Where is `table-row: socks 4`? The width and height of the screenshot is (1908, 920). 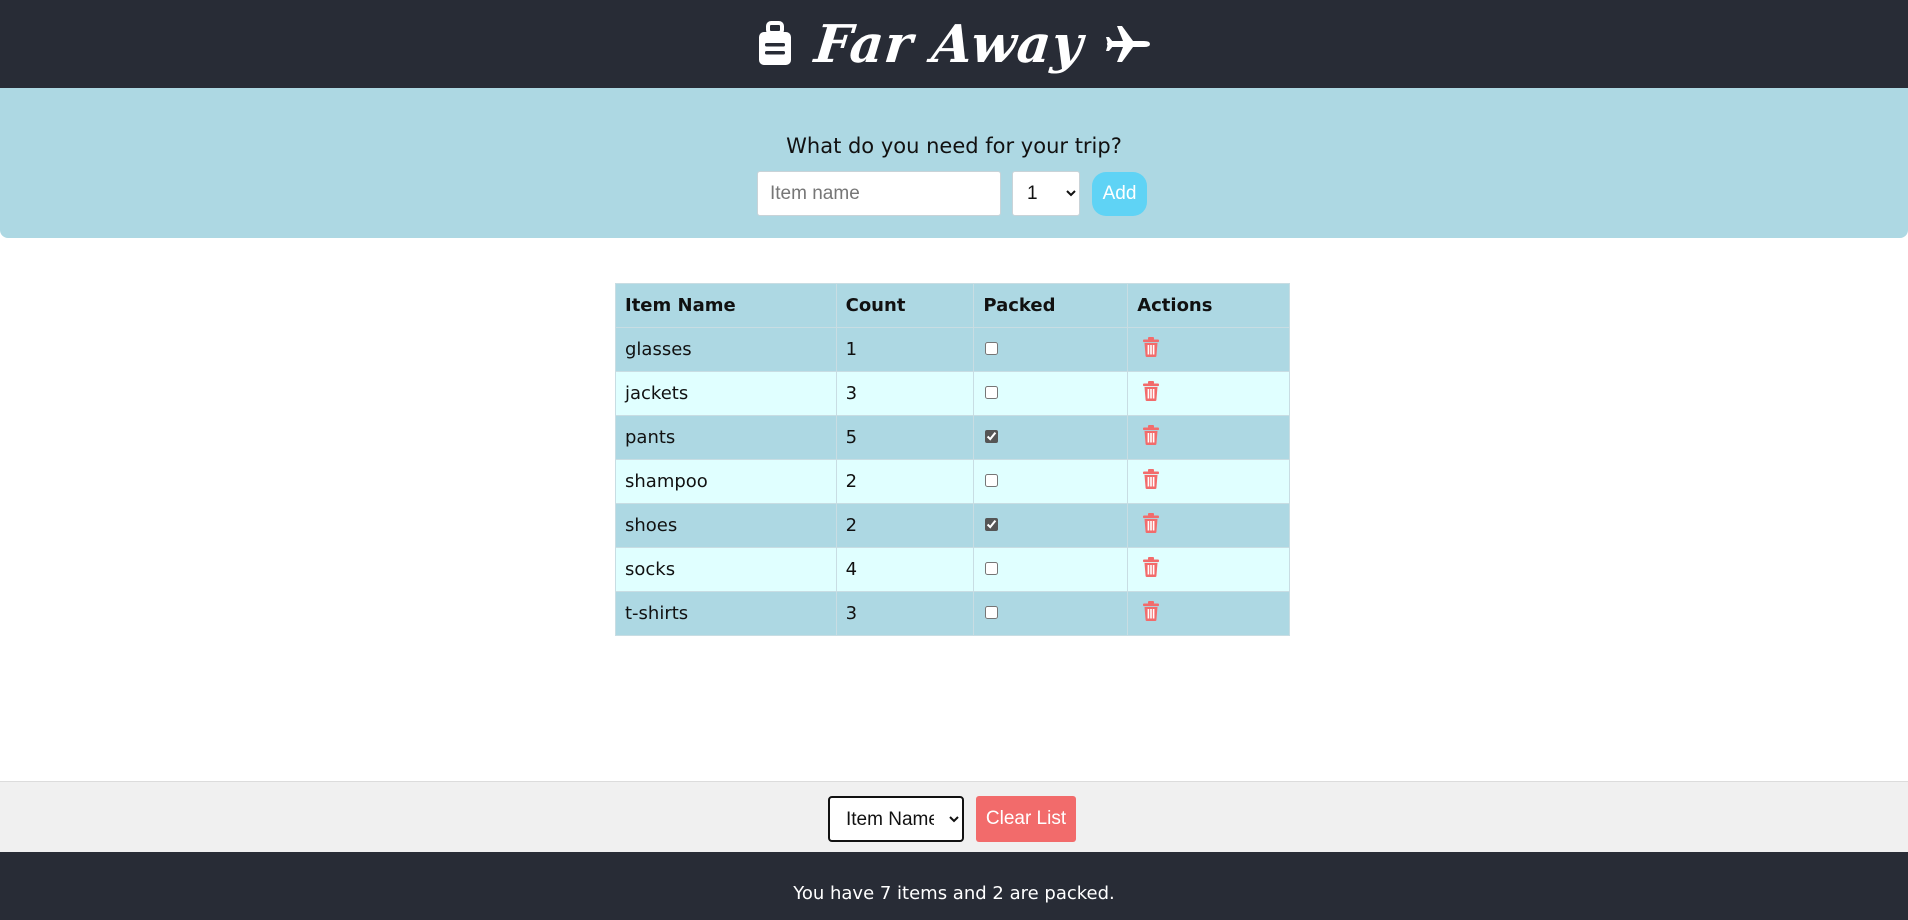
table-row: socks 4 is located at coordinates (952, 569).